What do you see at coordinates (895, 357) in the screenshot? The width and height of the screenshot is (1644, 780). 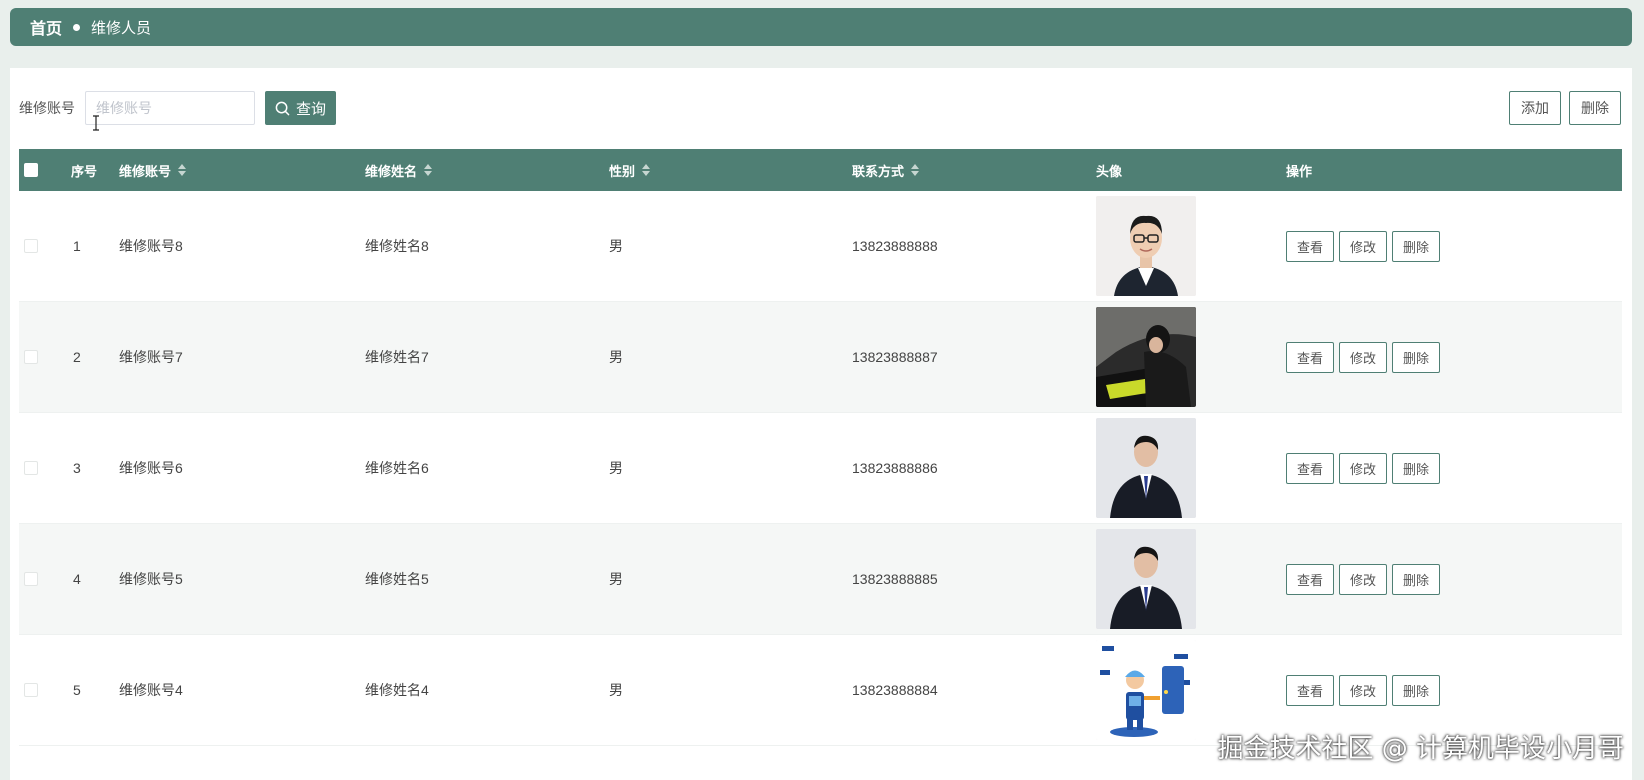 I see `cell-contact: 13823888887` at bounding box center [895, 357].